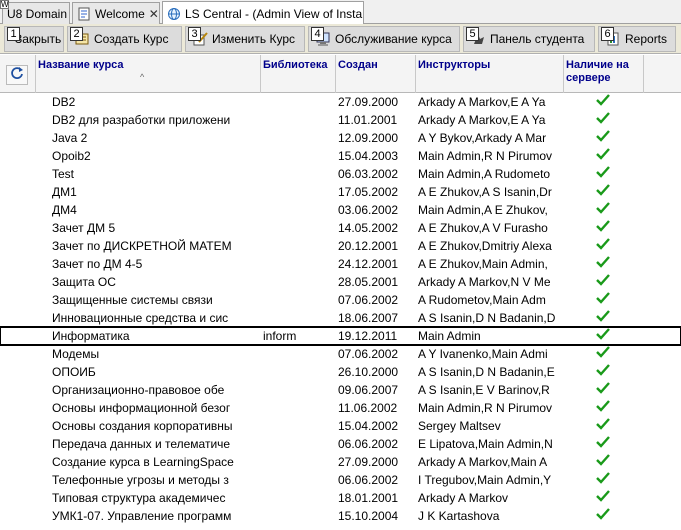  I want to click on sort-ascending-icon: ^, so click(142, 77).